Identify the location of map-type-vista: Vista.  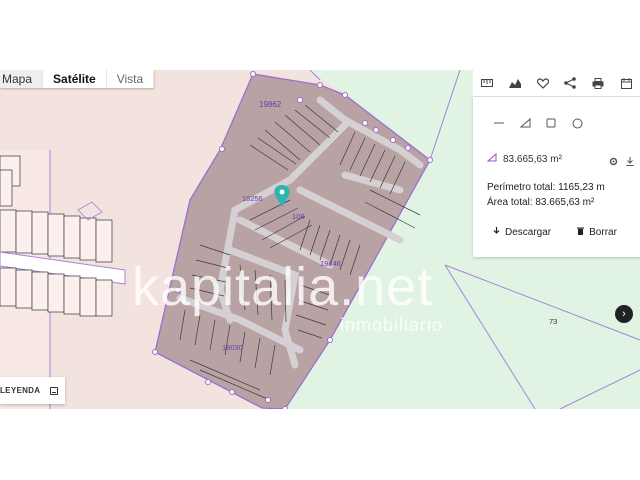
(131, 79).